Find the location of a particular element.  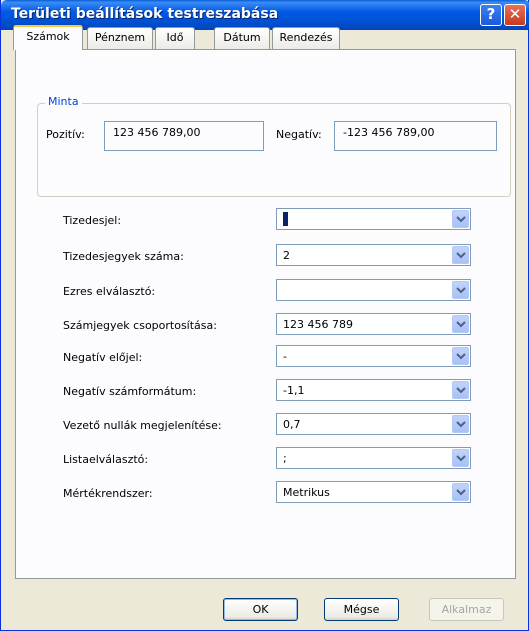

measurement-system-label: Mértékrendszer: is located at coordinates (108, 493).